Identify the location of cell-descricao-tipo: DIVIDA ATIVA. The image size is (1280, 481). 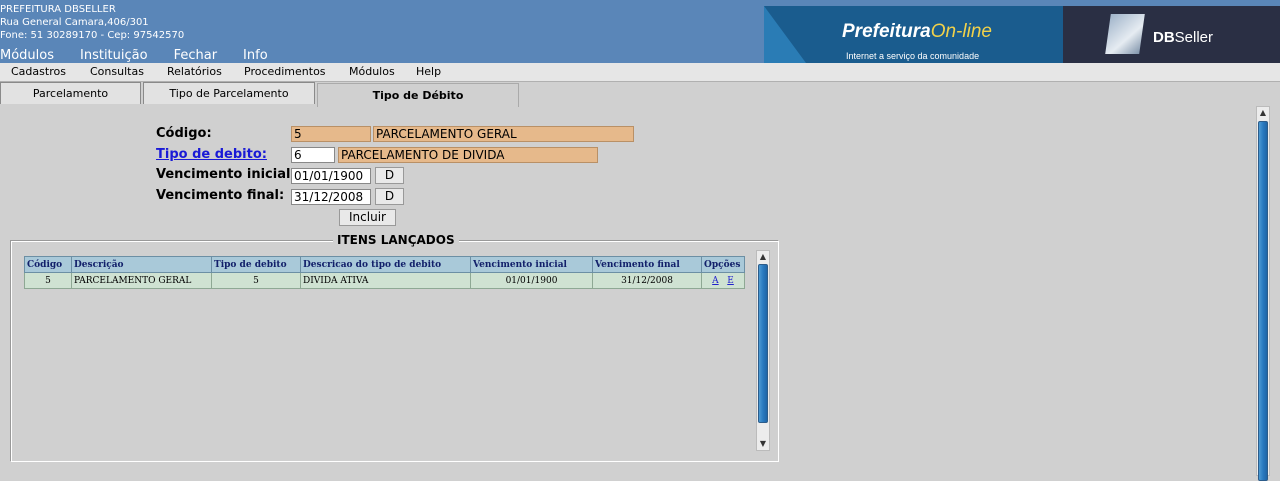
(385, 280).